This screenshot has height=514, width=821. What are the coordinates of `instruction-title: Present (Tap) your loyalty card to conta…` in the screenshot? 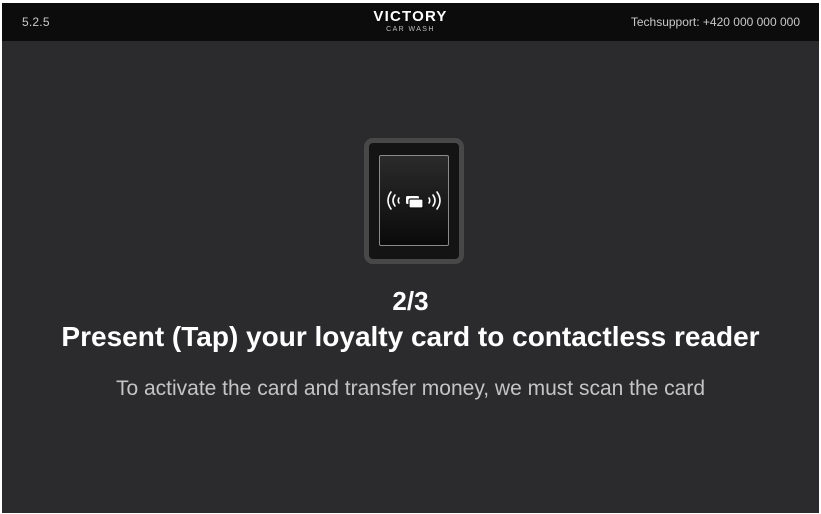 It's located at (410, 336).